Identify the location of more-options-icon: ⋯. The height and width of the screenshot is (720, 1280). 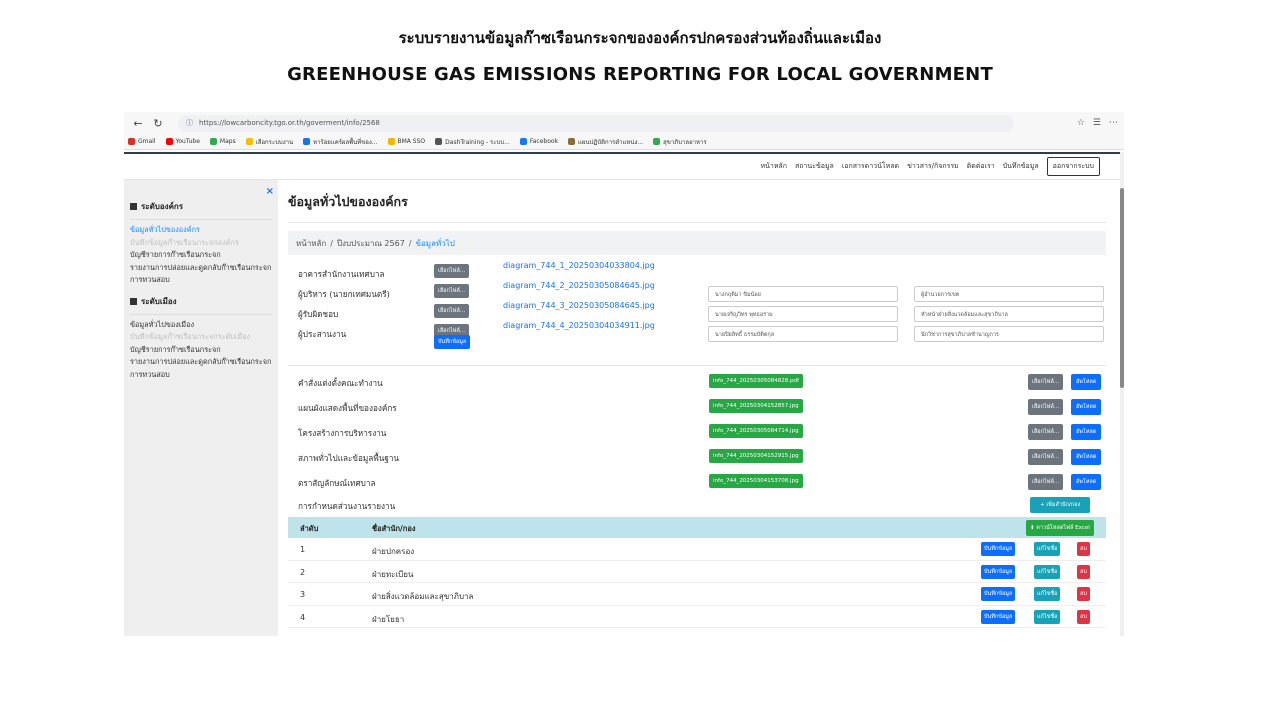
(1113, 123).